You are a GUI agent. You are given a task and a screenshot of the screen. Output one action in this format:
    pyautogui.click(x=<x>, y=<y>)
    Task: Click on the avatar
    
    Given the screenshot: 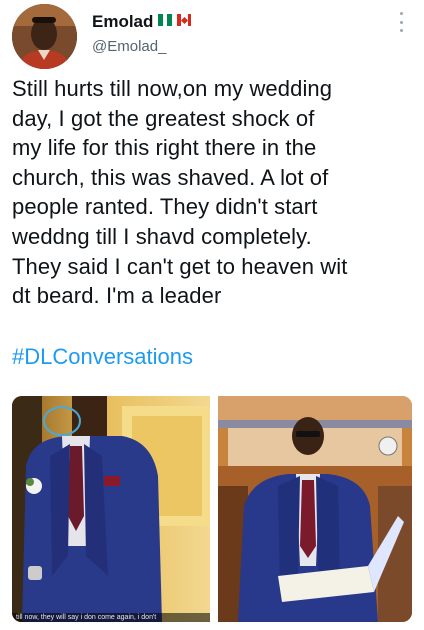 What is the action you would take?
    pyautogui.click(x=44, y=36)
    